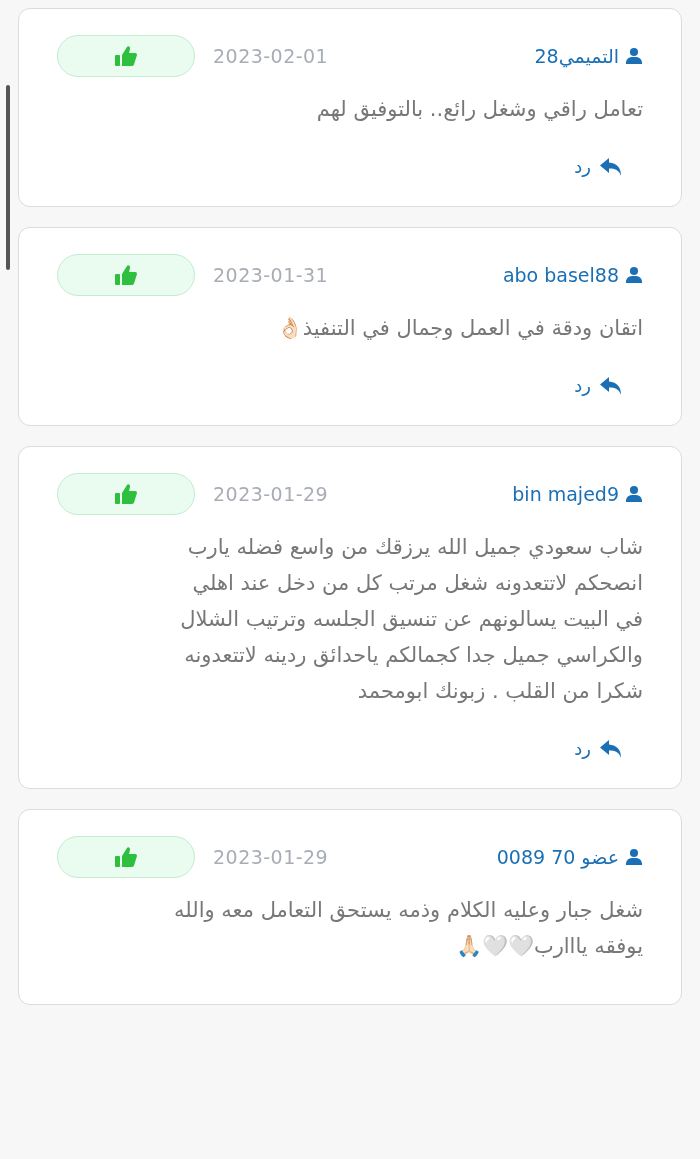  Describe the element at coordinates (271, 275) in the screenshot. I see `review-date: 2023-01-31` at that location.